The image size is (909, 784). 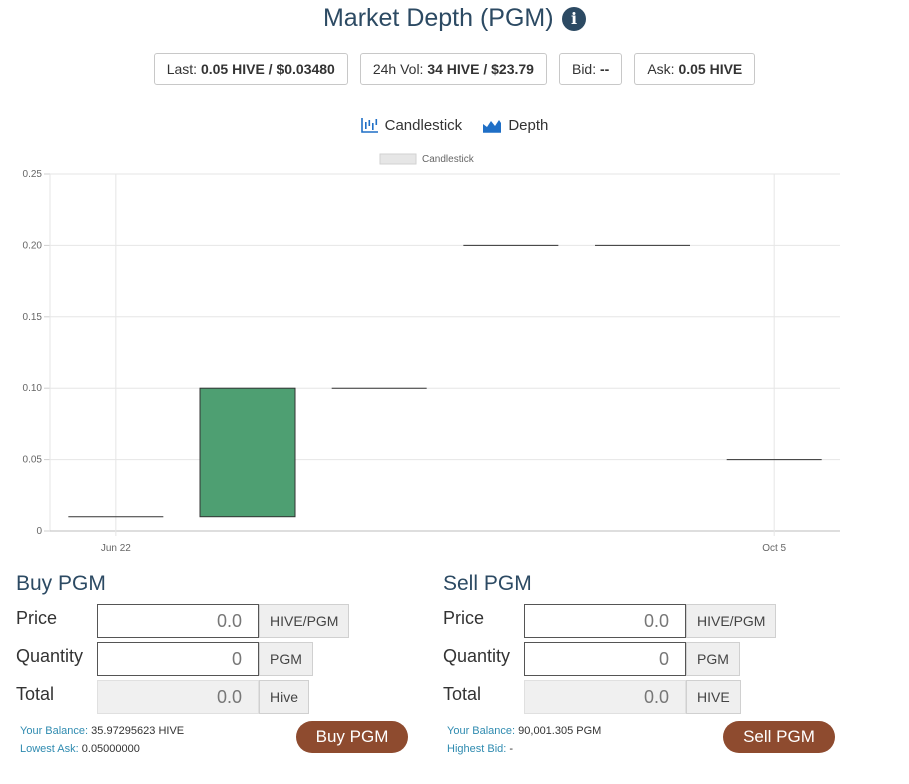 I want to click on buy-quantity-label: Quantity, so click(x=50, y=656).